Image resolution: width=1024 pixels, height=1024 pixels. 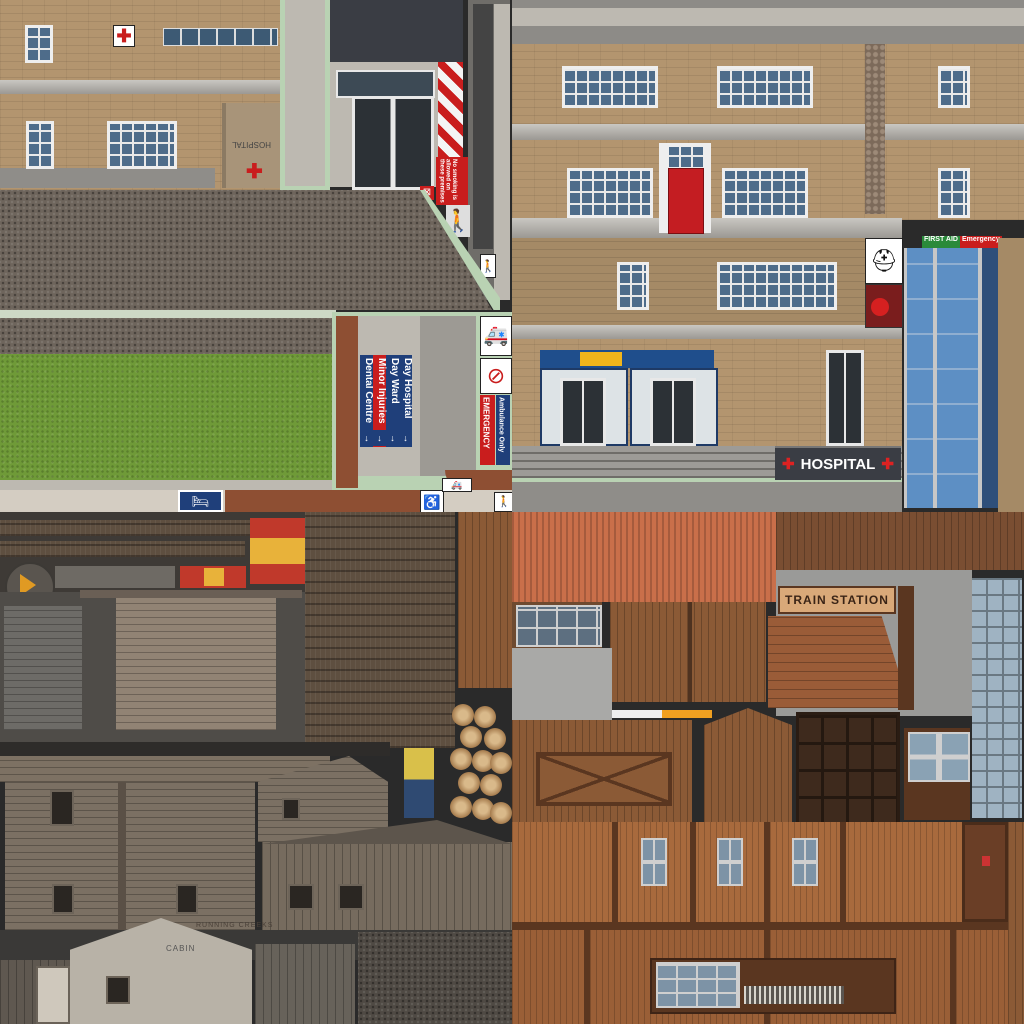 I want to click on hospital-sign: ✚ HOSPITAL ✚, so click(x=838, y=463).